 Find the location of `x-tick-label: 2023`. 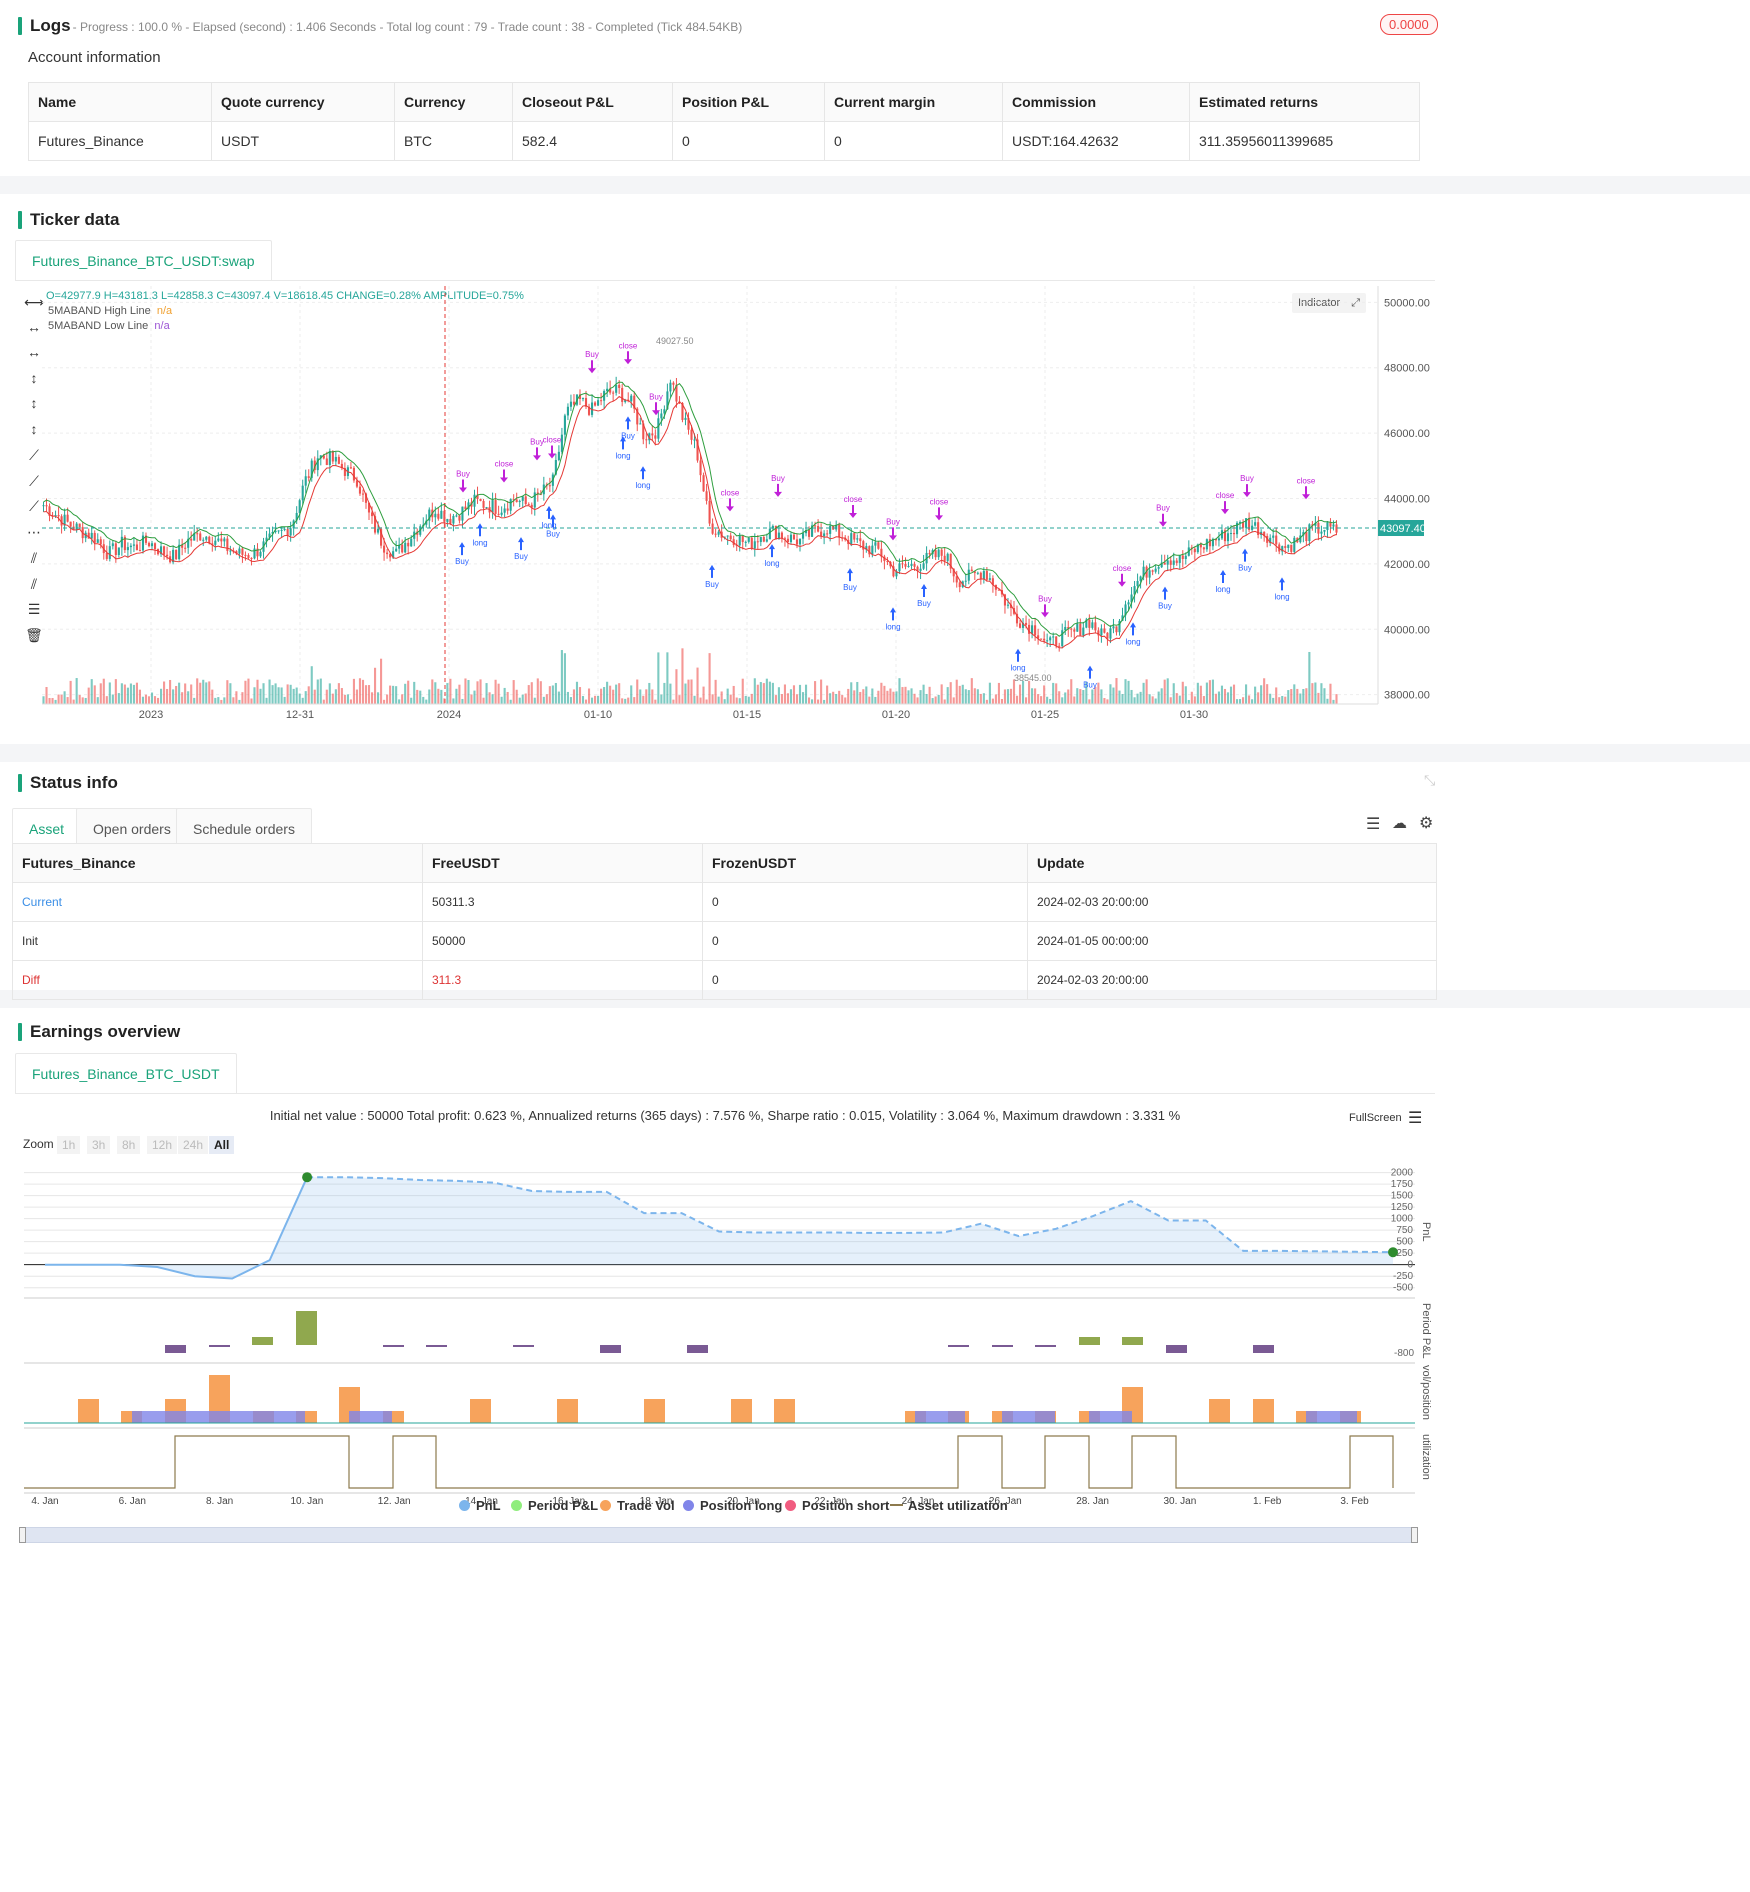

x-tick-label: 2023 is located at coordinates (151, 715).